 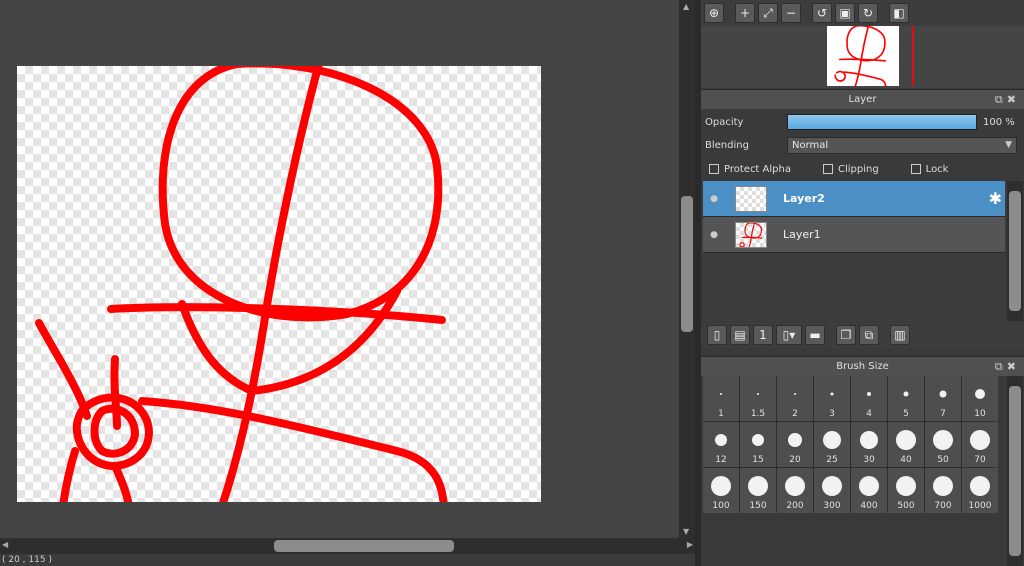 I want to click on rotate-right-icon: ↻, so click(x=868, y=13).